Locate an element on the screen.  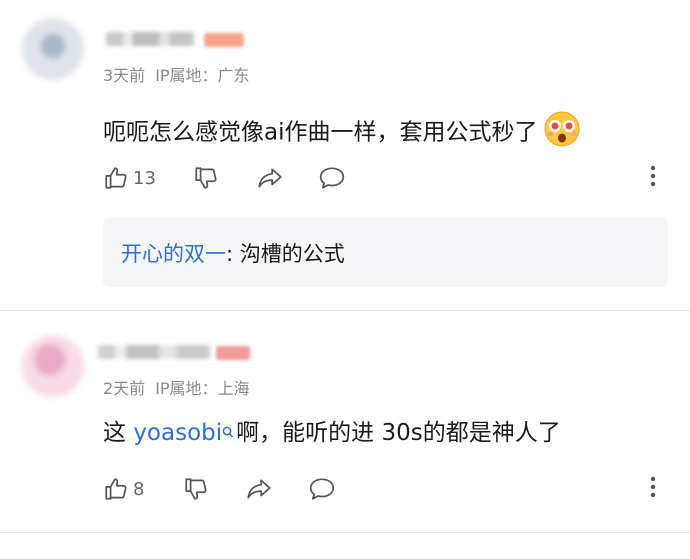
like-button: 8 is located at coordinates (123, 489).